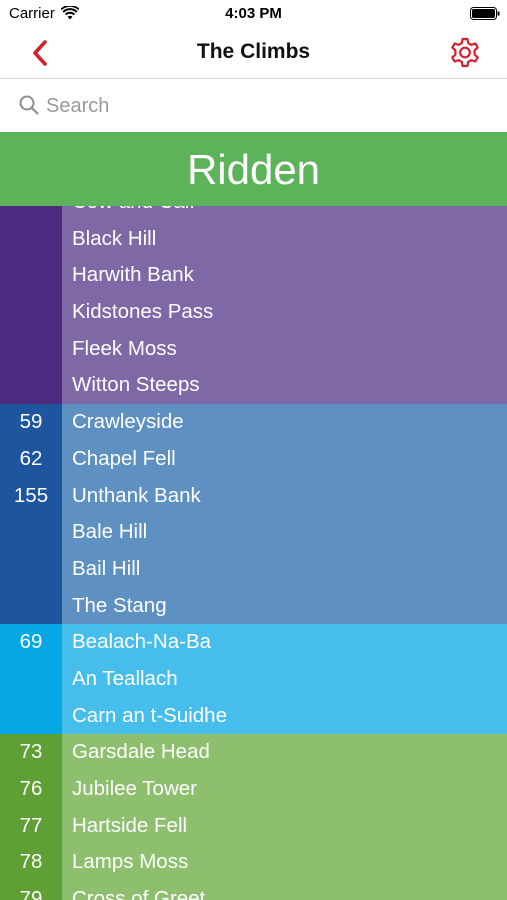  What do you see at coordinates (284, 606) in the screenshot?
I see `climb-name: The Stang` at bounding box center [284, 606].